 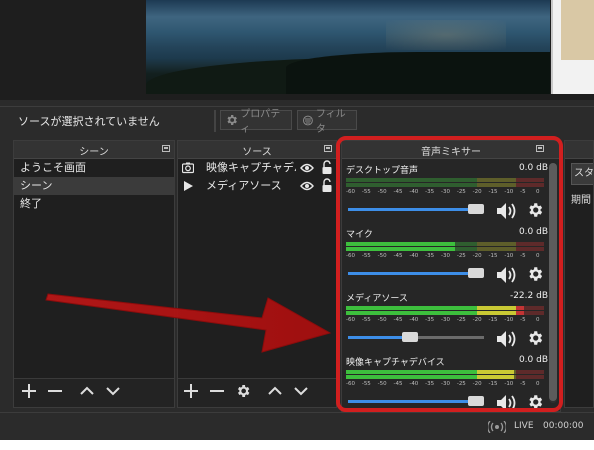 I want to click on scale-tick-label: -30, so click(x=445, y=384).